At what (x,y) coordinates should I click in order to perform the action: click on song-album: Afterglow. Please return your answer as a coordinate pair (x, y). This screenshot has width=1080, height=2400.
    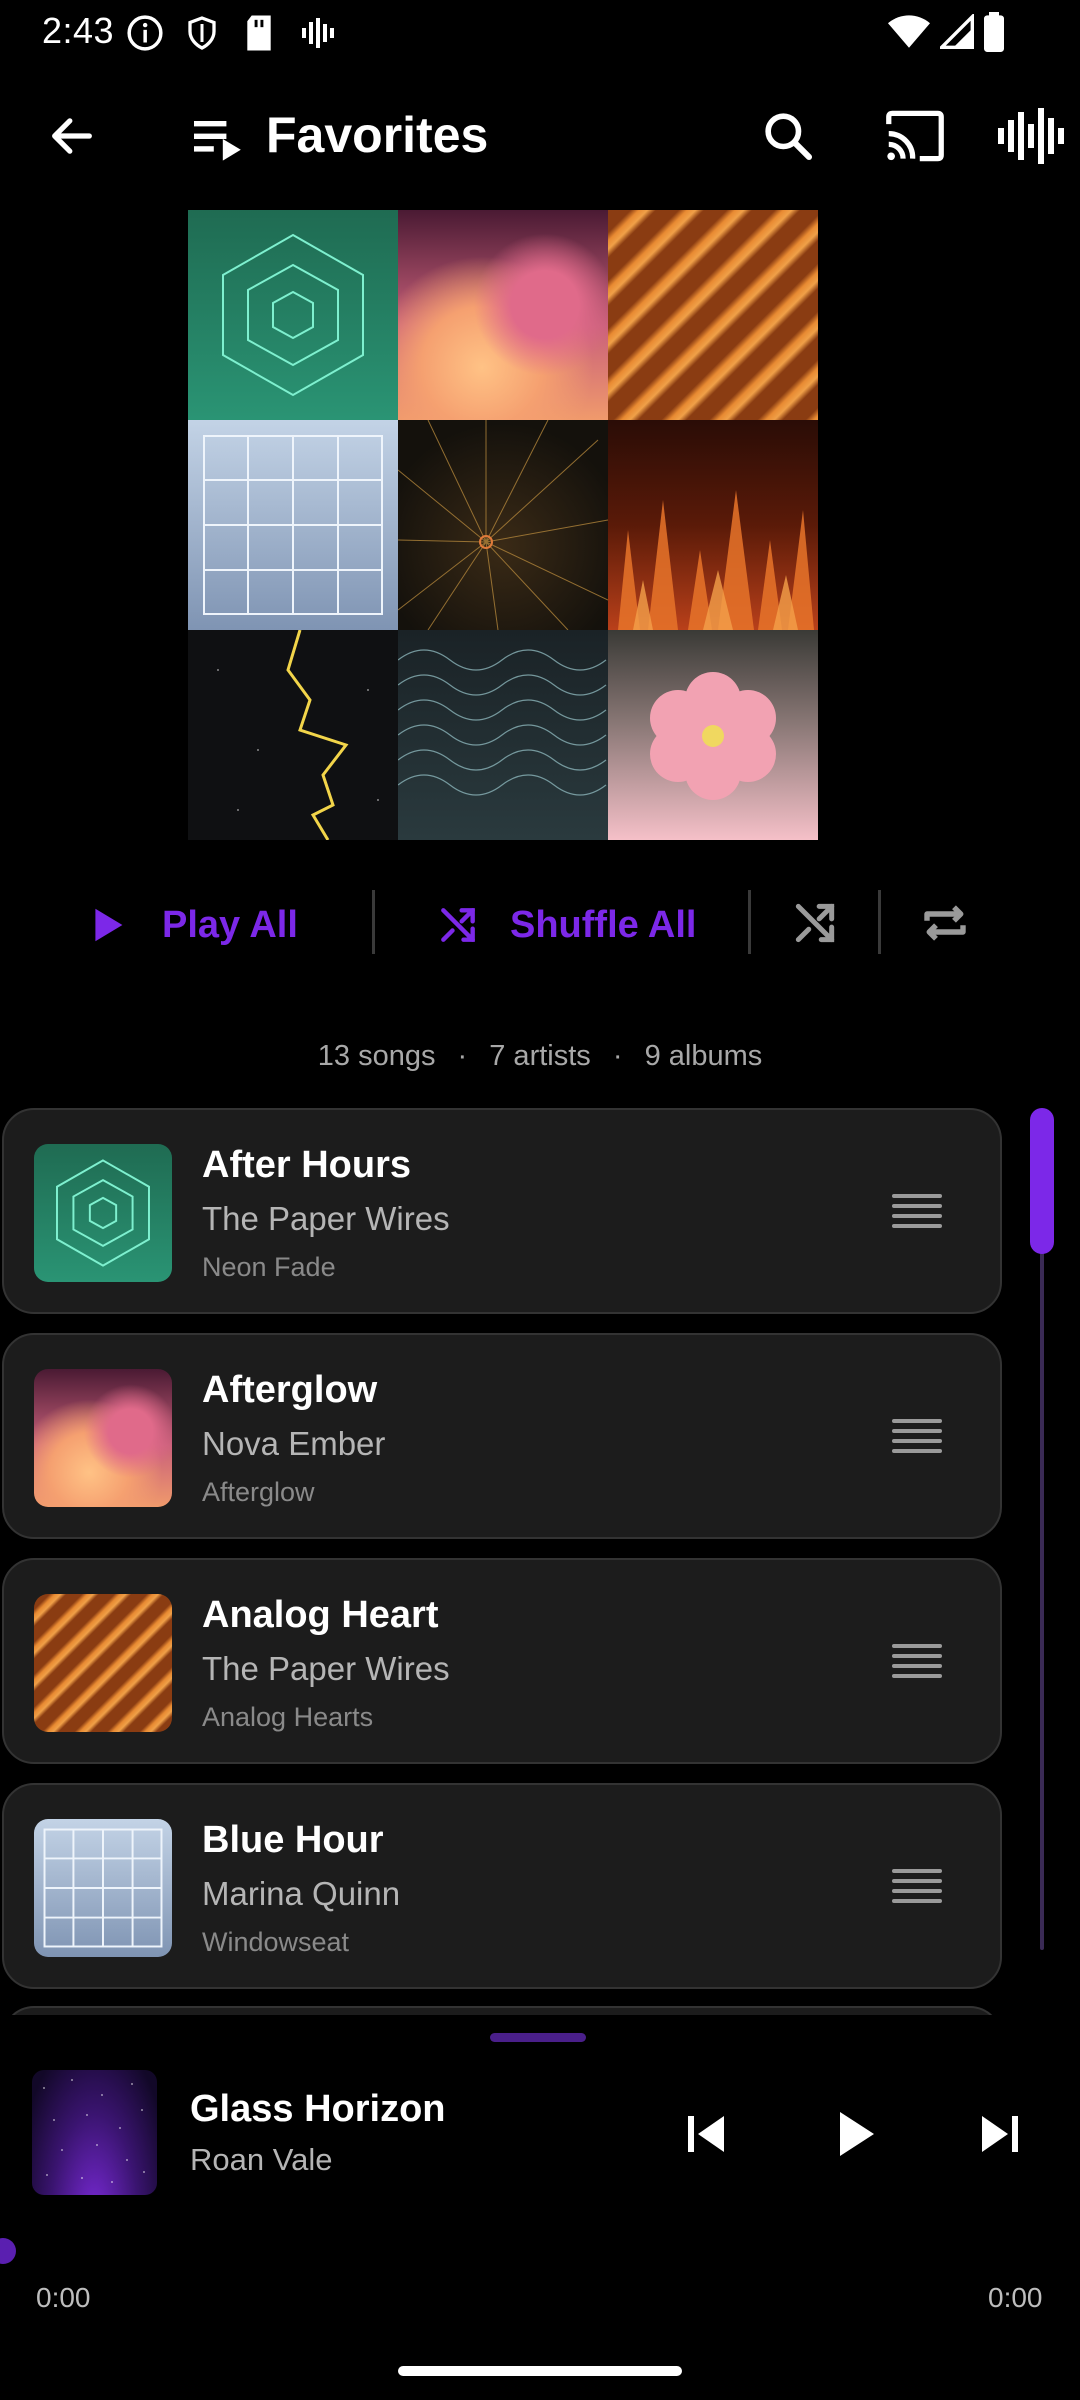
    Looking at the image, I should click on (258, 1492).